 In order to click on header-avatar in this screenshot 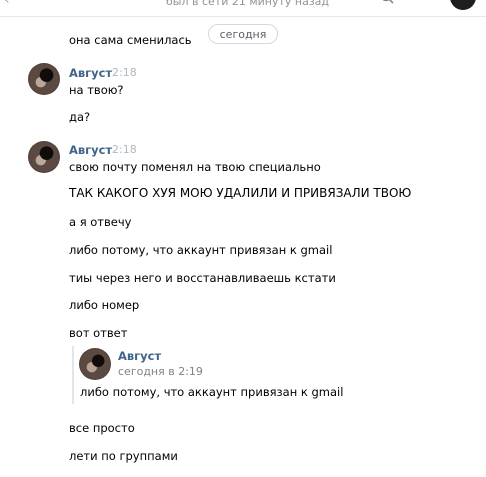, I will do `click(463, 5)`.